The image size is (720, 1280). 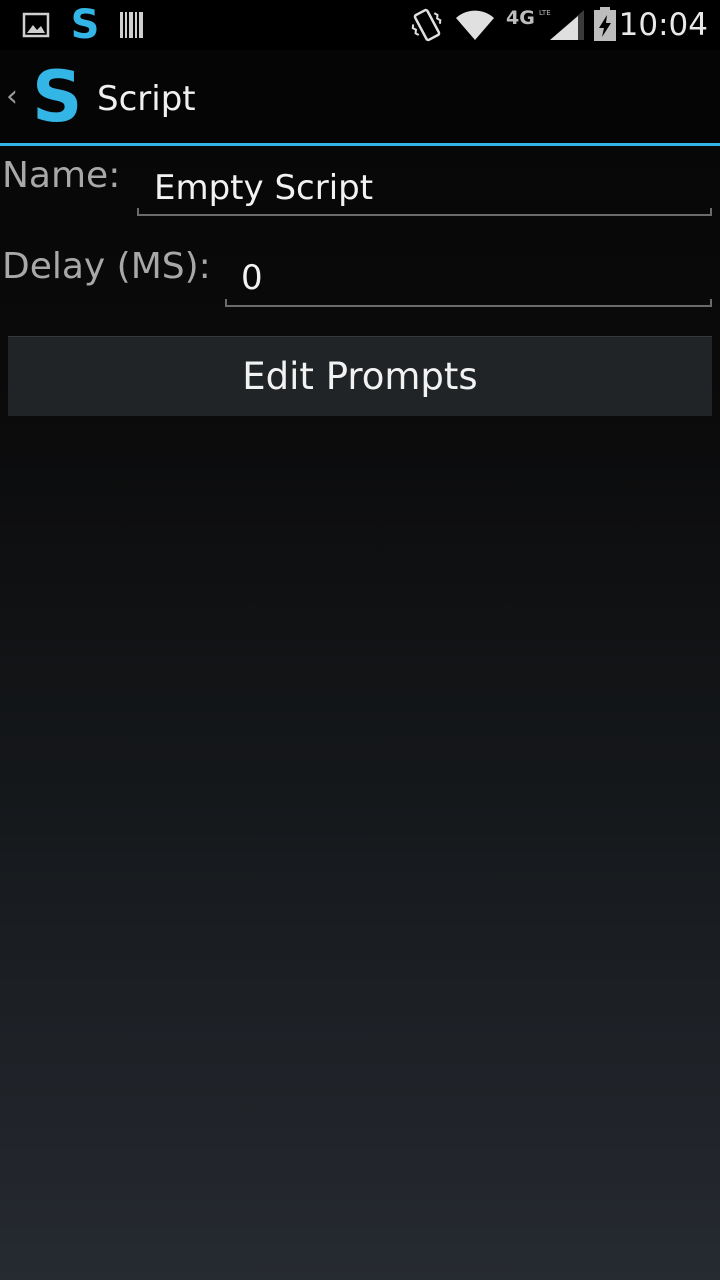 I want to click on app-s-notification-icon: S, so click(x=85, y=25).